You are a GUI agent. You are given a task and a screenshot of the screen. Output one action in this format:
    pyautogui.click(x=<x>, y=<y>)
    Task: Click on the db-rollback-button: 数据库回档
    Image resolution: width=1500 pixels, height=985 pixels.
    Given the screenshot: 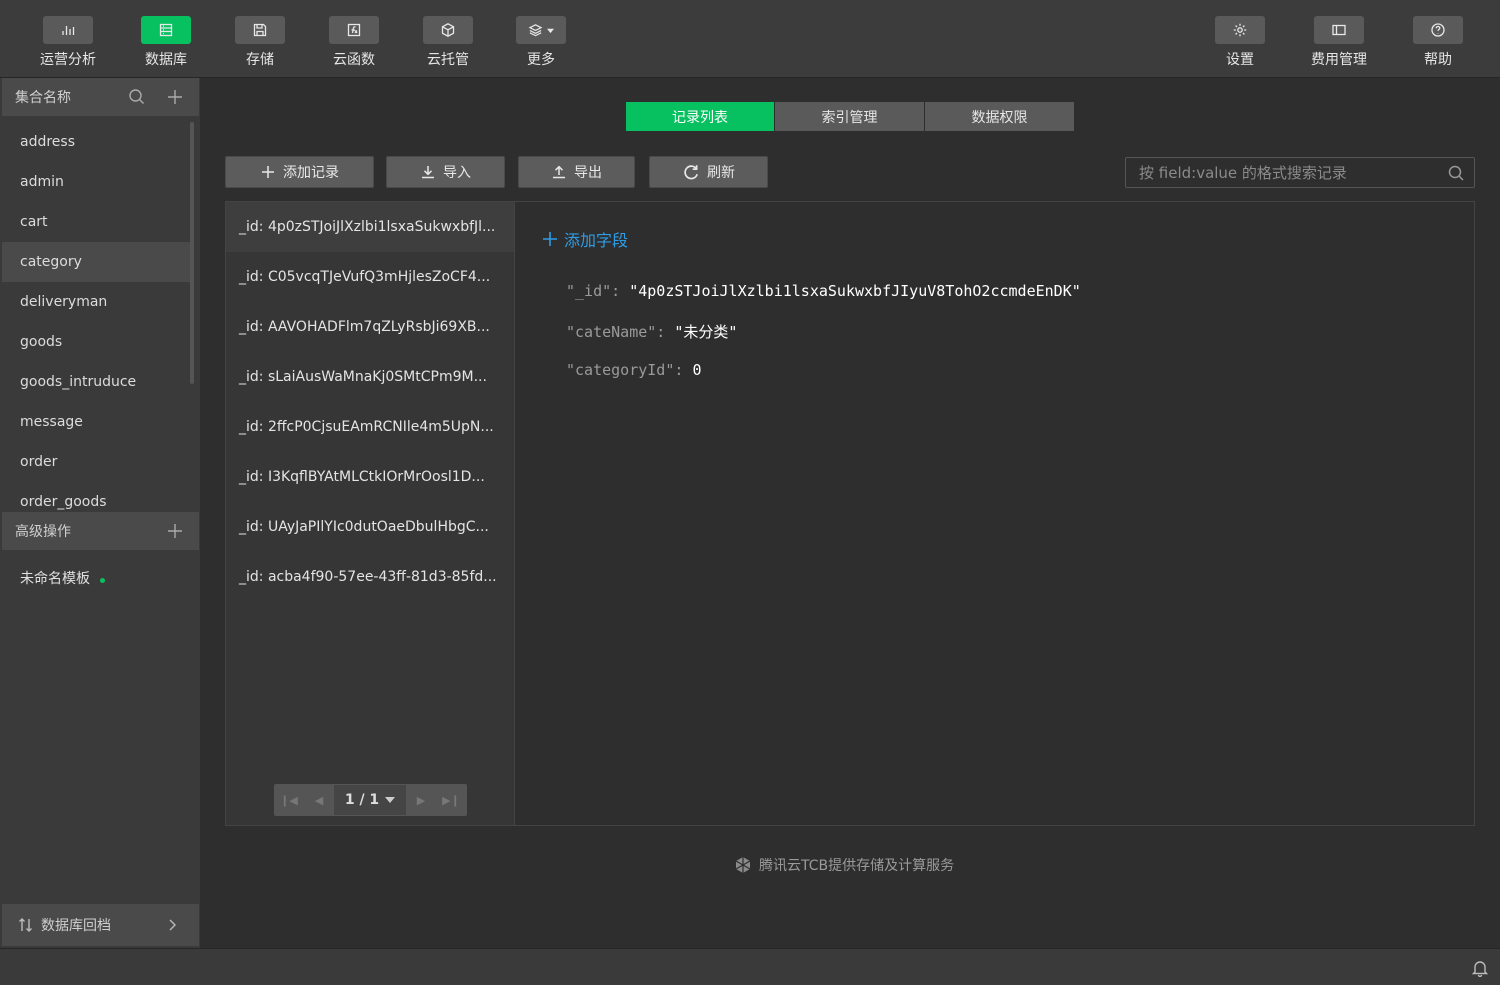 What is the action you would take?
    pyautogui.click(x=100, y=925)
    